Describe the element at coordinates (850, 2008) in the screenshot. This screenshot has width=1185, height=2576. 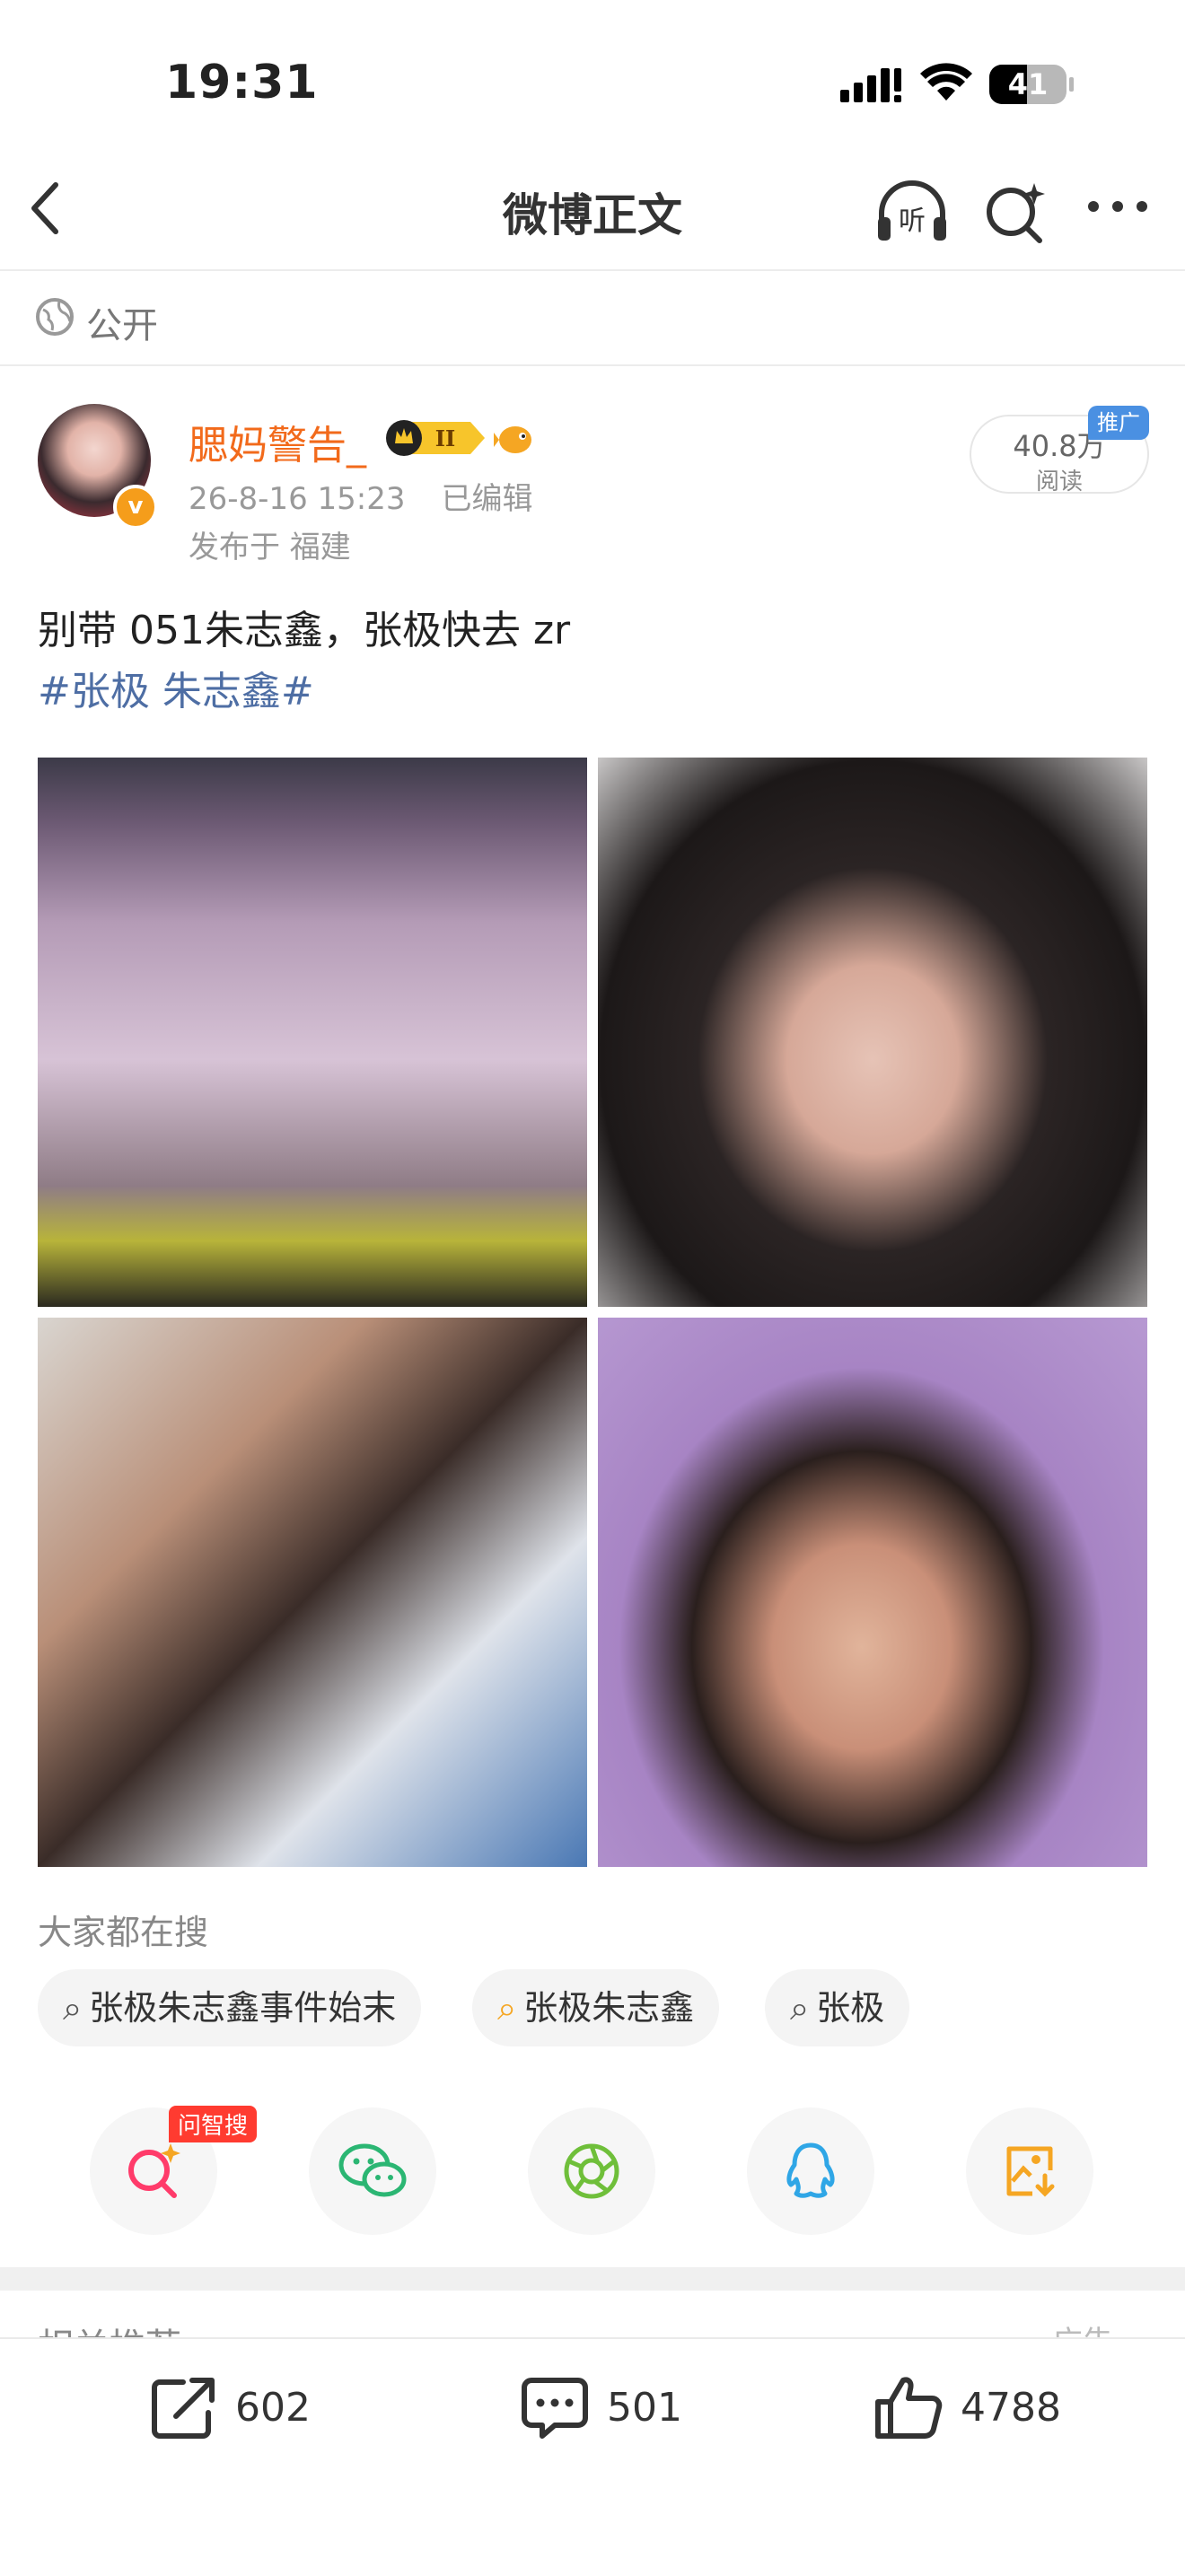
I see `search-chip-label: 张极` at that location.